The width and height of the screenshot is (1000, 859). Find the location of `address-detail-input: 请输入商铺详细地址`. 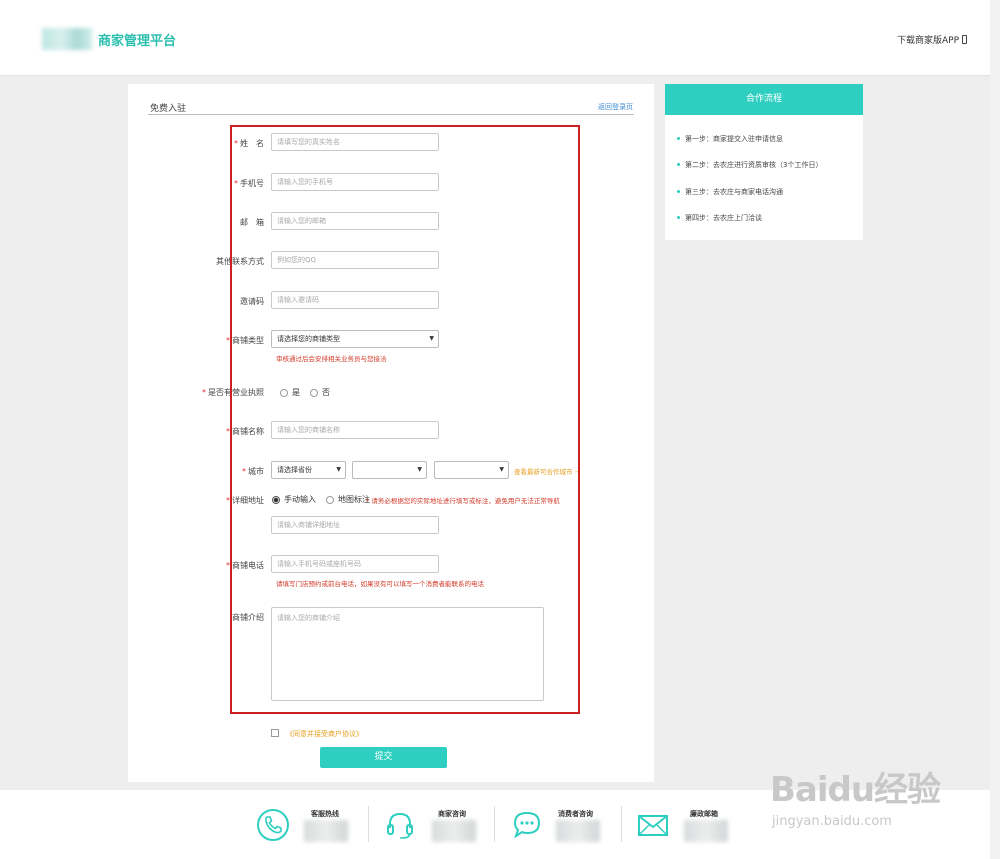

address-detail-input: 请输入商铺详细地址 is located at coordinates (355, 525).